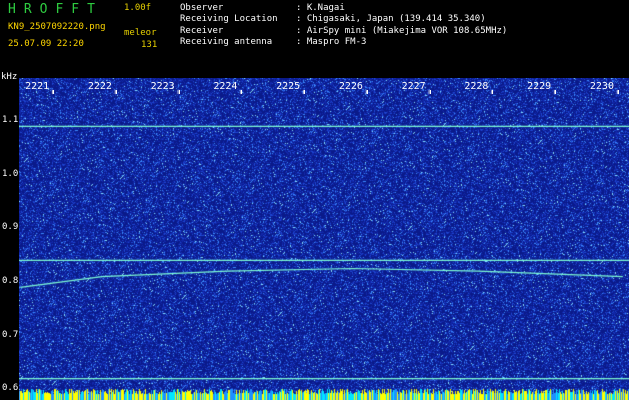  What do you see at coordinates (331, 42) in the screenshot?
I see `antenna-value: : Maspro FM-3` at bounding box center [331, 42].